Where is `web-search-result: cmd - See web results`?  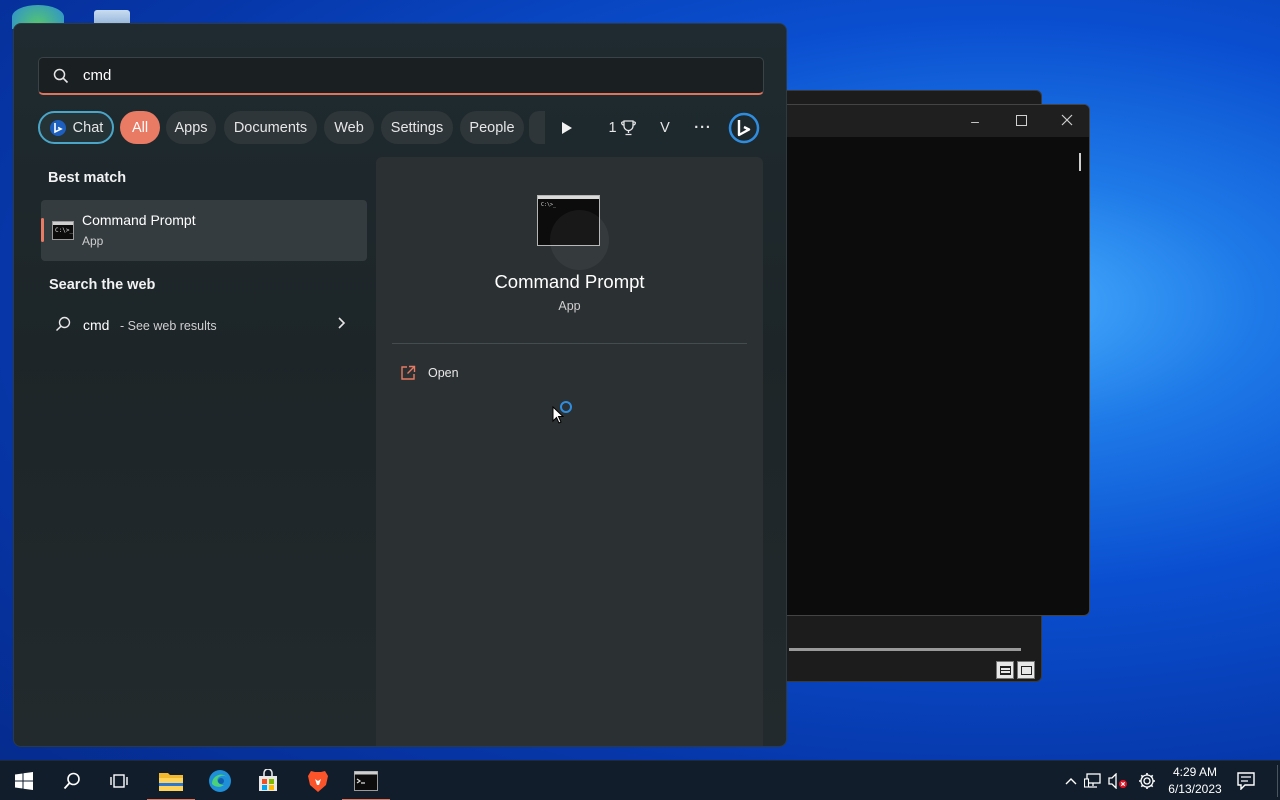
web-search-result: cmd - See web results is located at coordinates (204, 326).